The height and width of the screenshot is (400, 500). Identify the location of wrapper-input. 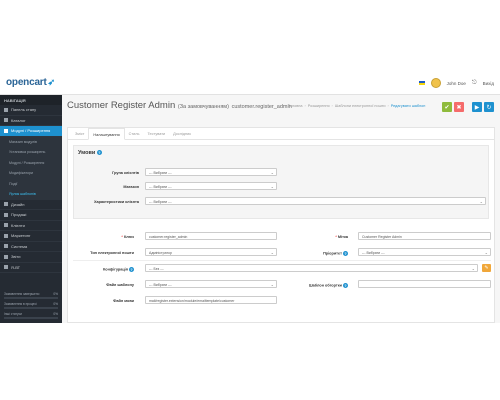
(424, 284).